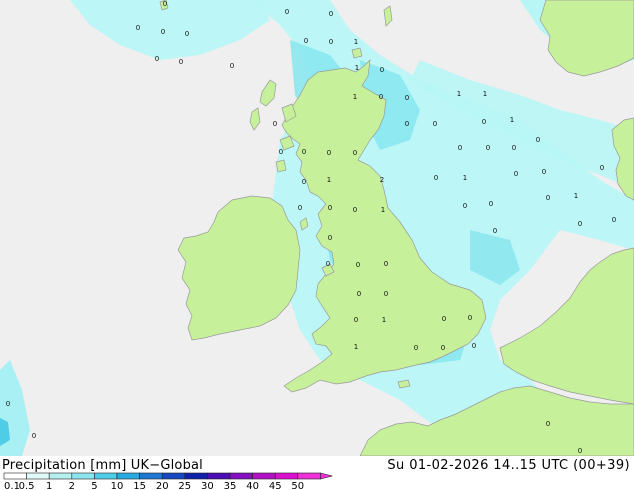  Describe the element at coordinates (102, 465) in the screenshot. I see `legend-title: Precipitation [mm] UK−Global` at that location.